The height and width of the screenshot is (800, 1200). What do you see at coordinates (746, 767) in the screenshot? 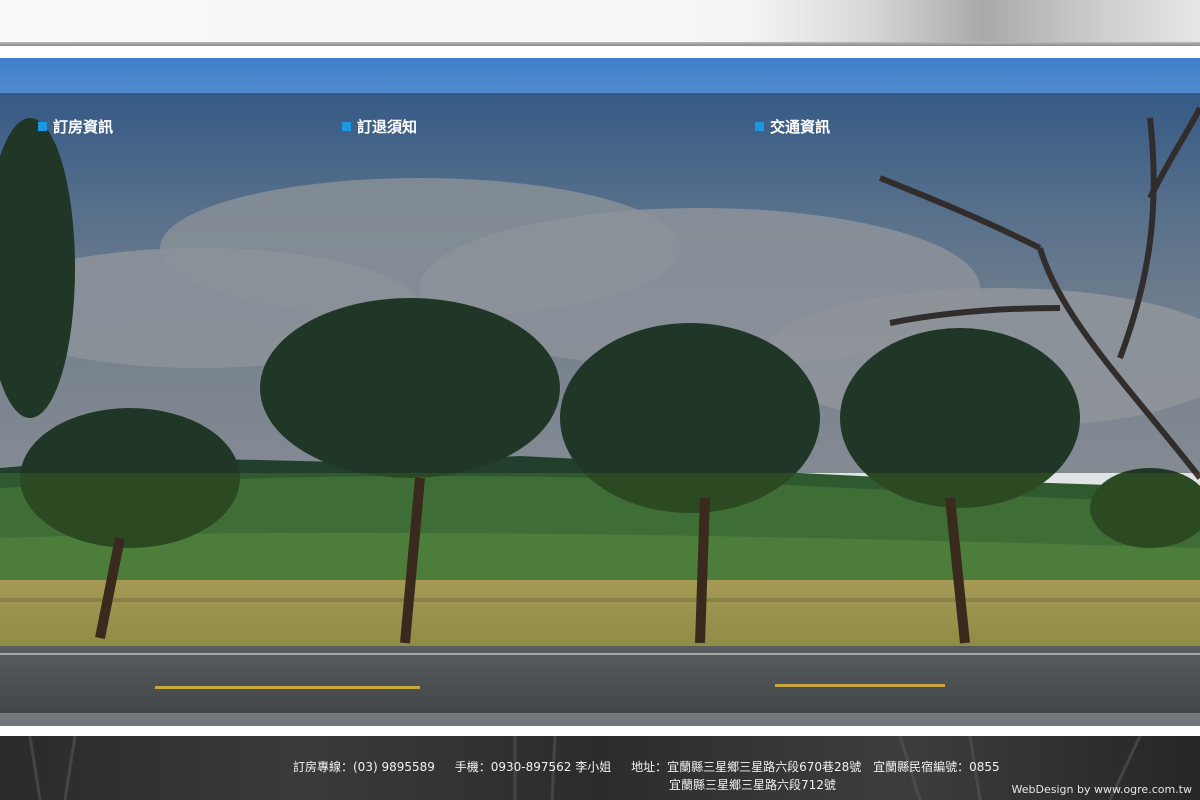
I see `footer-address: 地址：宜蘭縣三星鄉三星路六段670巷28號` at bounding box center [746, 767].